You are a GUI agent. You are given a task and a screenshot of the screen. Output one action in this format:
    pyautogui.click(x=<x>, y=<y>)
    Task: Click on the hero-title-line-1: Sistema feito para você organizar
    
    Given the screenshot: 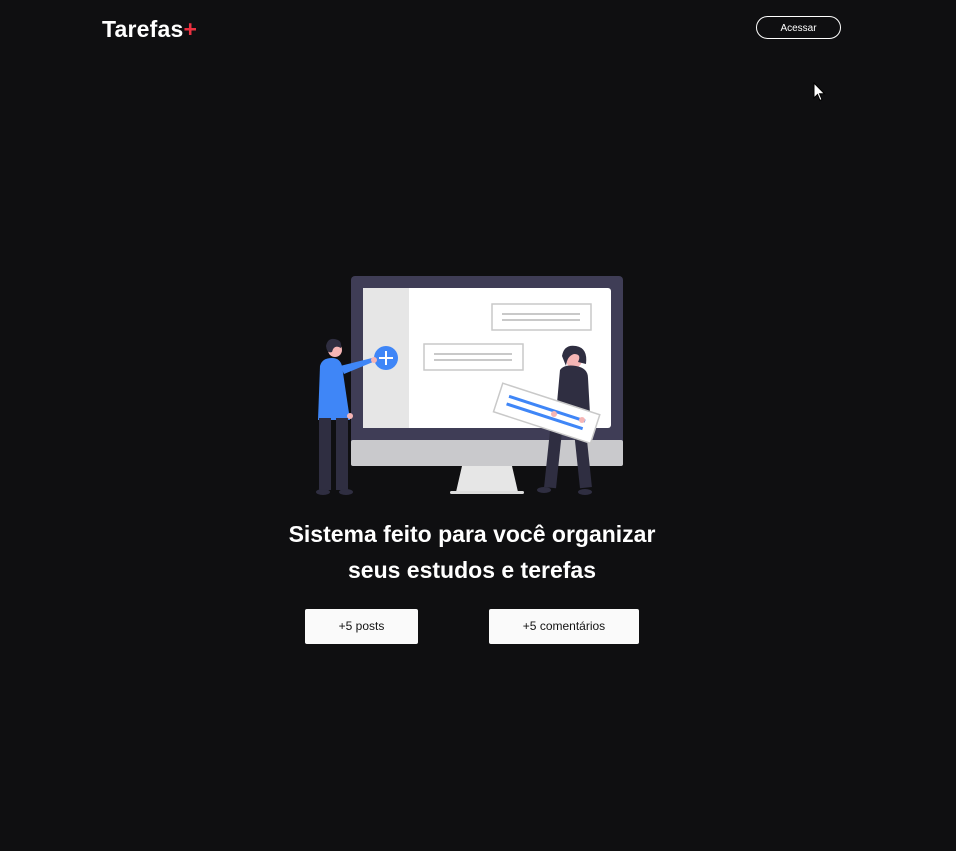 What is the action you would take?
    pyautogui.click(x=472, y=534)
    